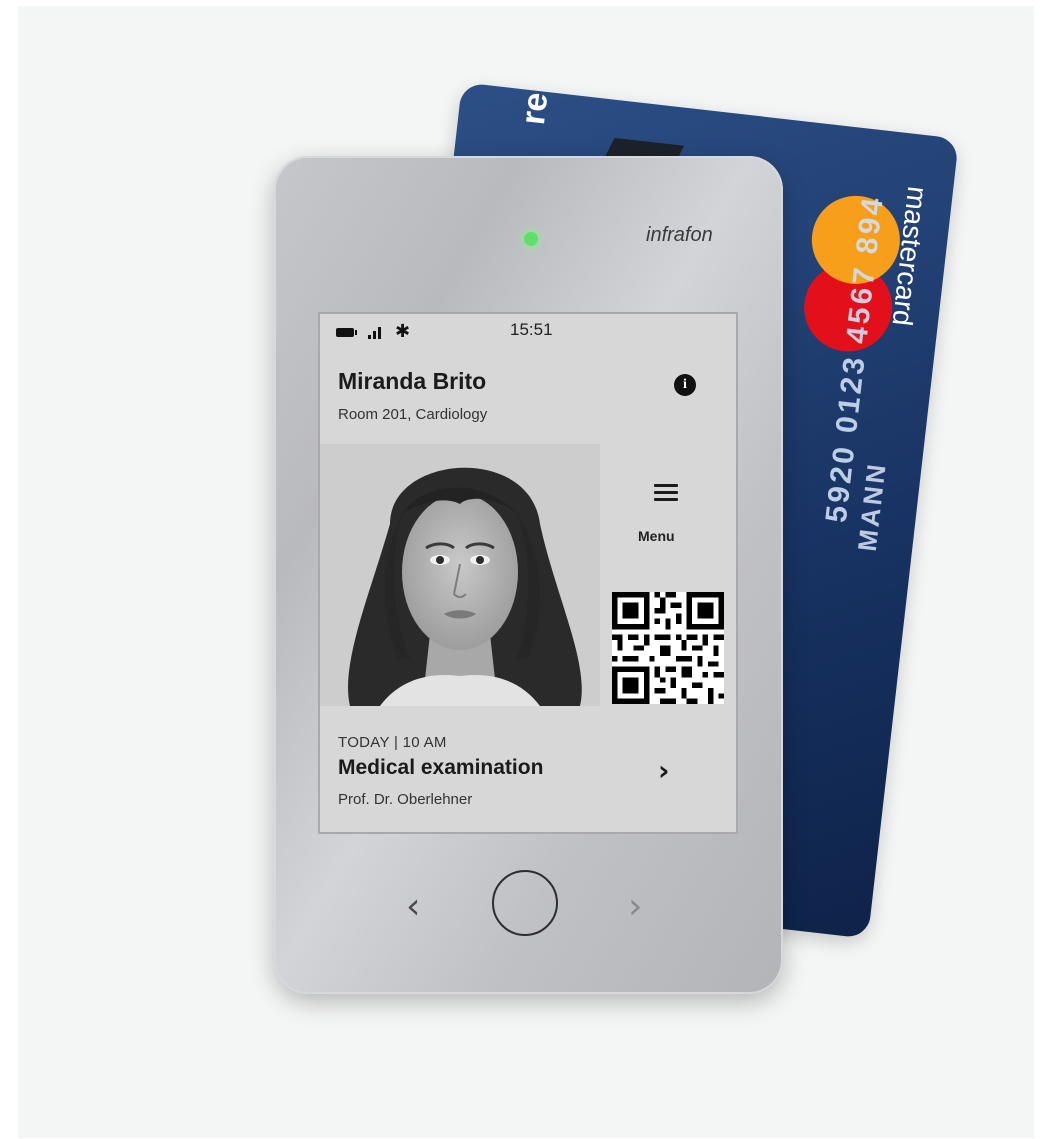  I want to click on bluetooth-icon: ✱, so click(403, 331).